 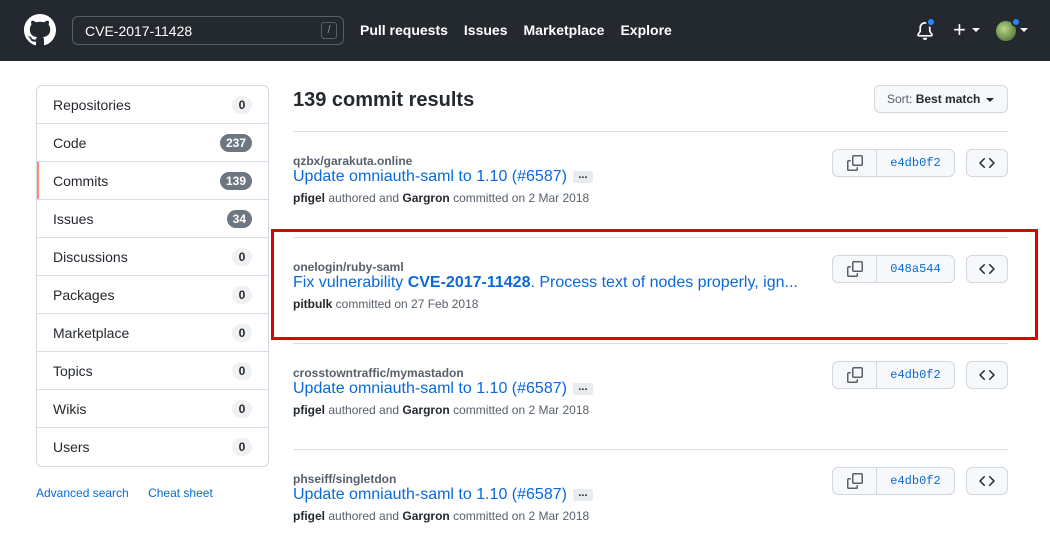 What do you see at coordinates (931, 22) in the screenshot?
I see `notification-unread-dot` at bounding box center [931, 22].